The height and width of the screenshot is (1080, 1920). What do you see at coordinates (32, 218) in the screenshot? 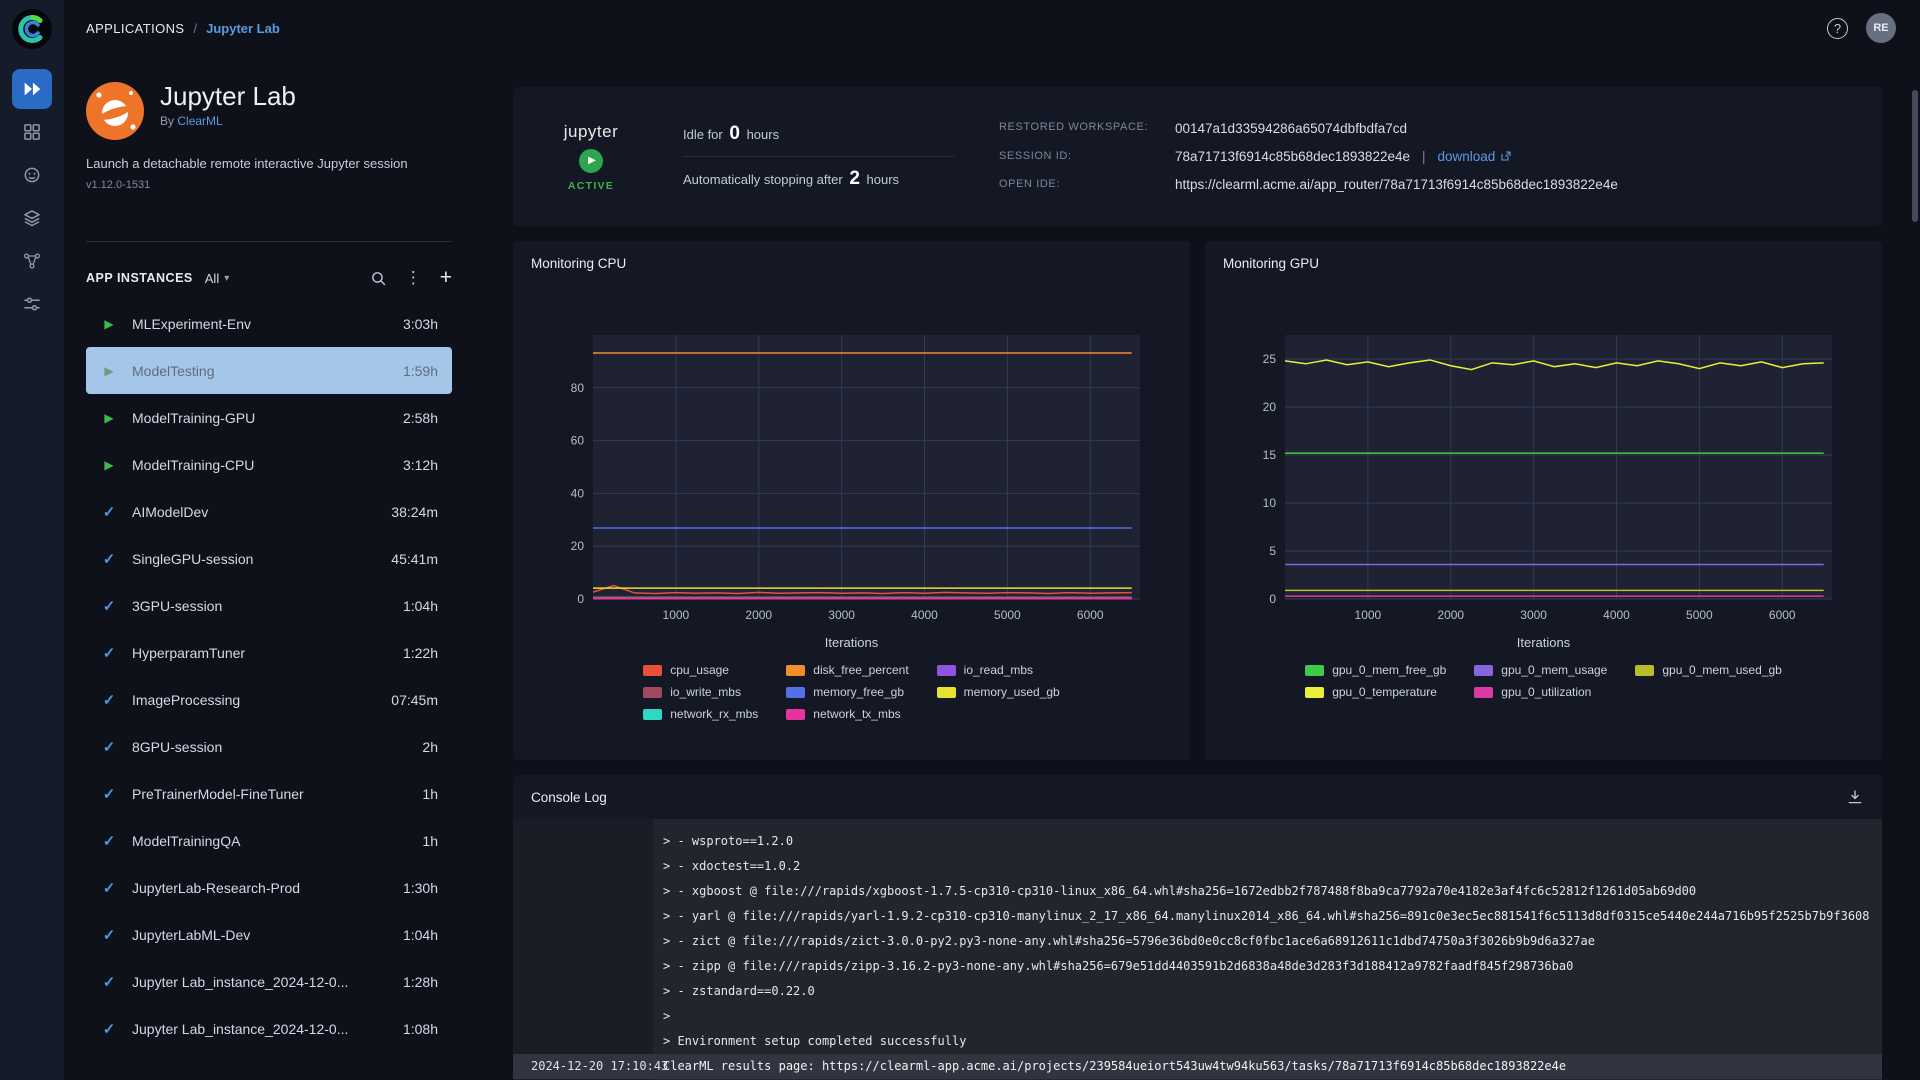
I see `nav-datasets` at bounding box center [32, 218].